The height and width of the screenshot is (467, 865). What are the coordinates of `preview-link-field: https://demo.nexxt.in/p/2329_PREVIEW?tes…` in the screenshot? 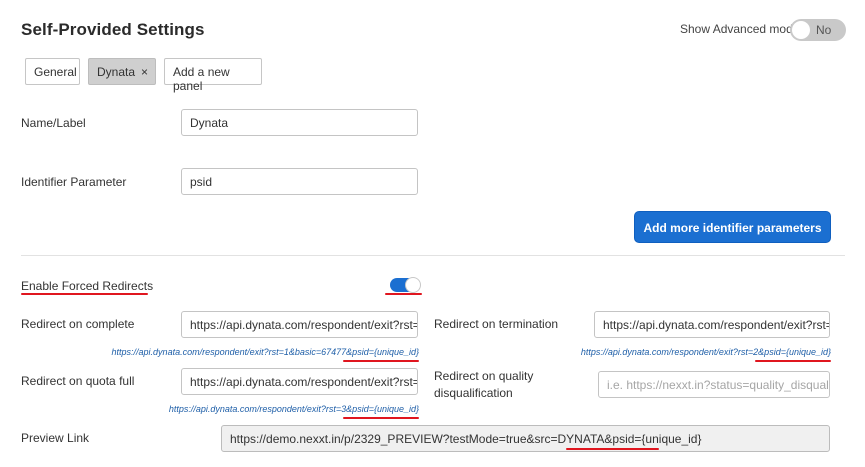 It's located at (525, 438).